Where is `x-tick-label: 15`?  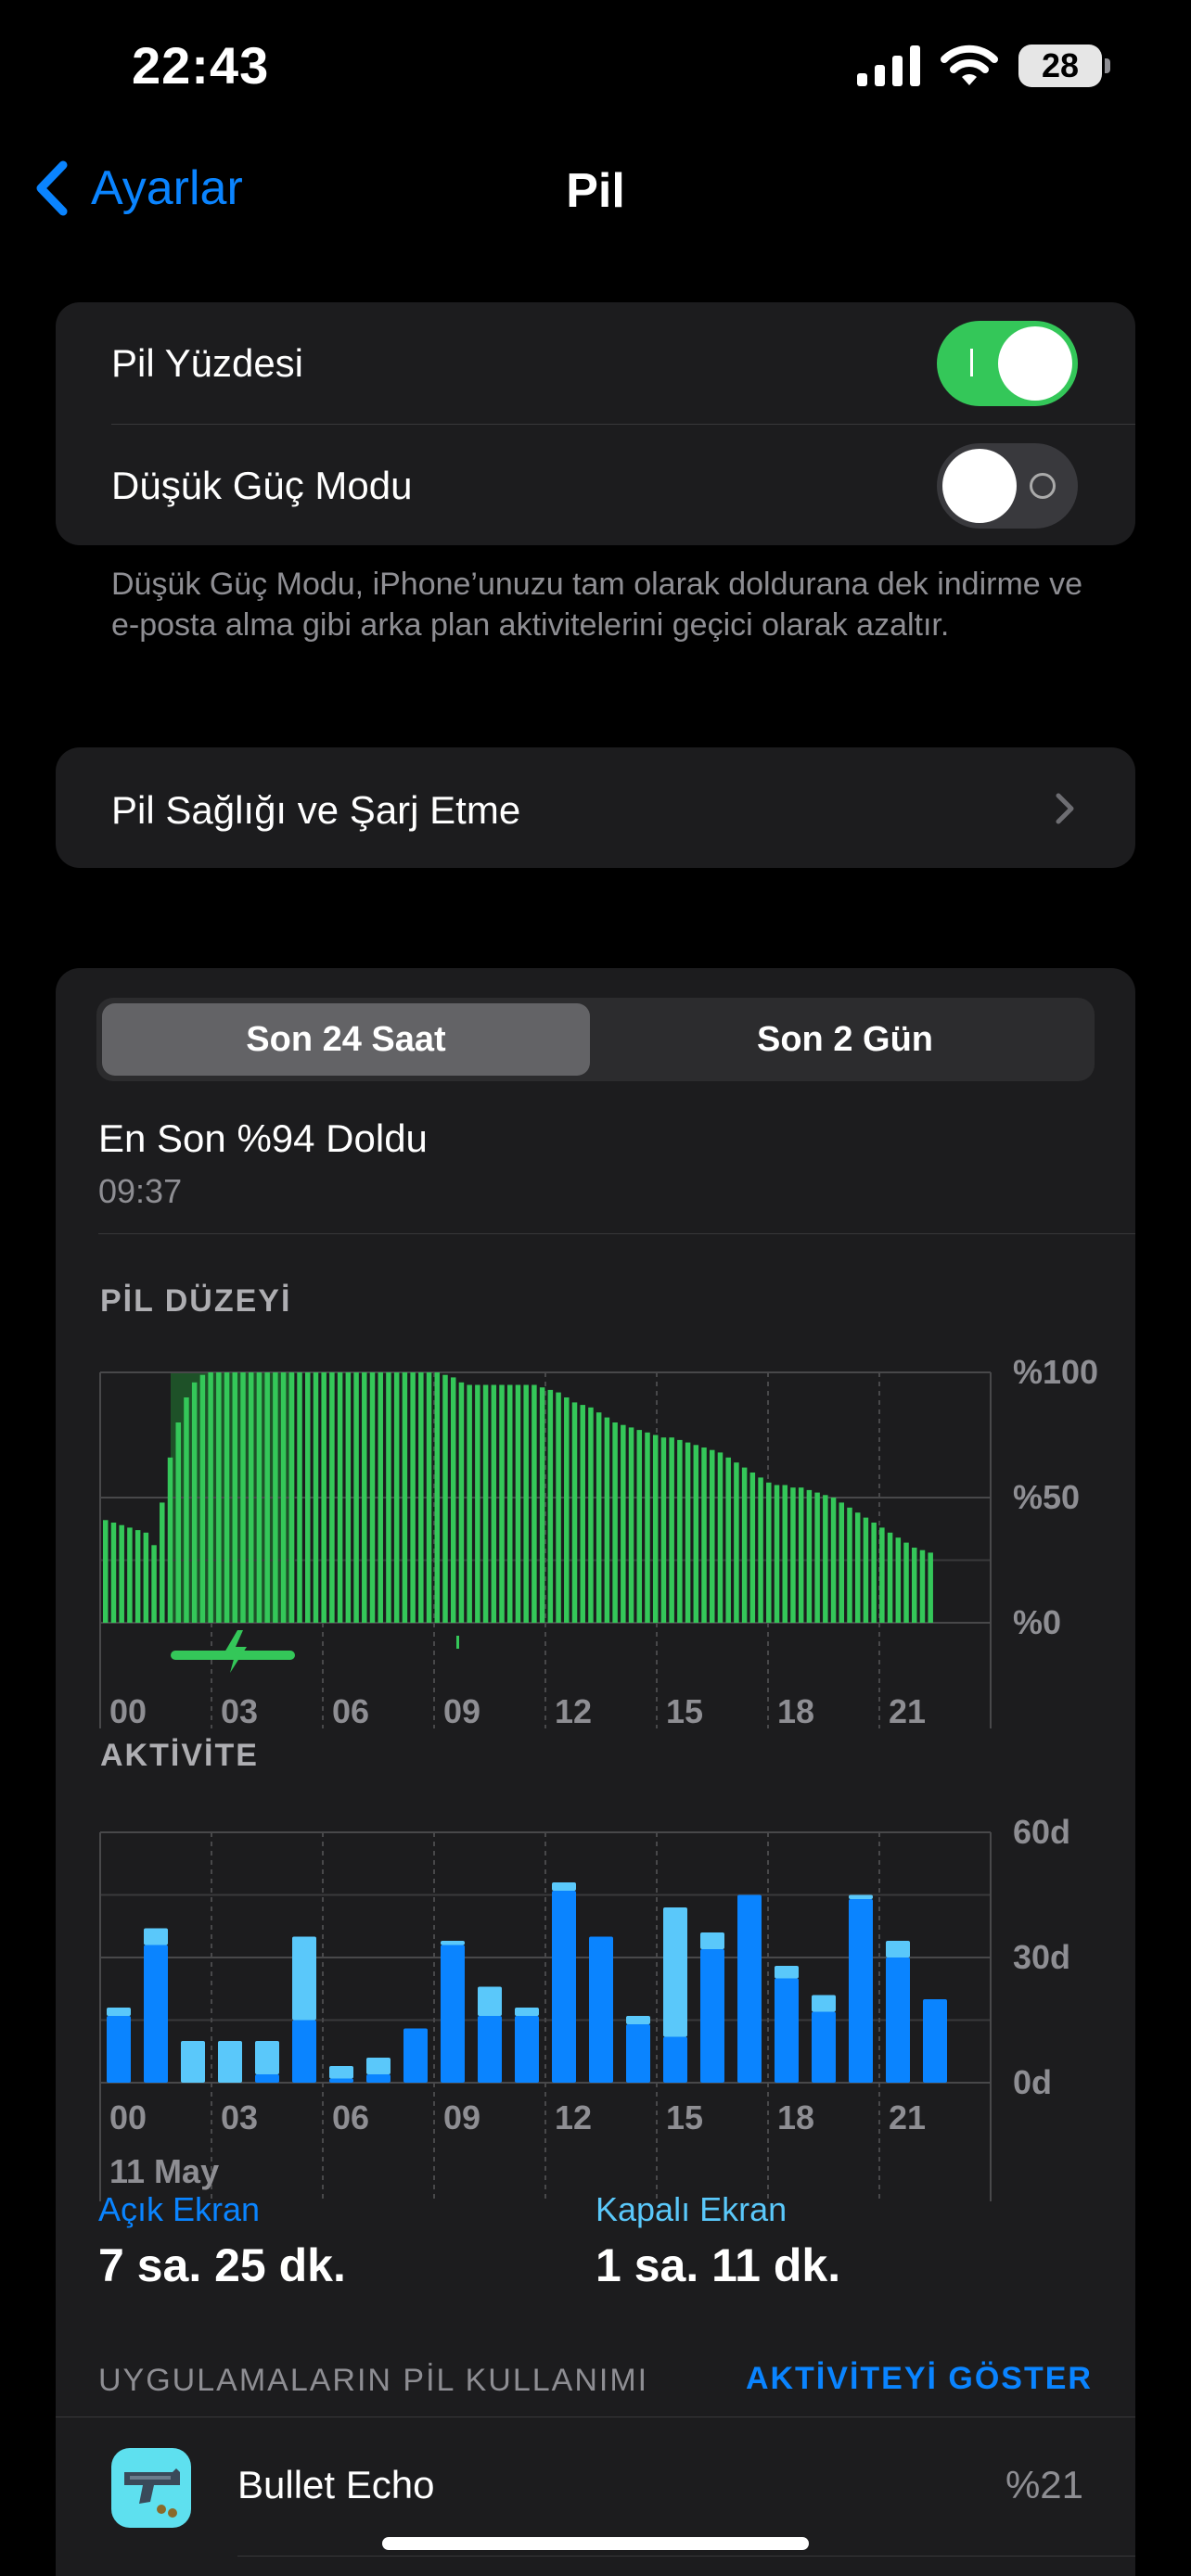 x-tick-label: 15 is located at coordinates (684, 1711).